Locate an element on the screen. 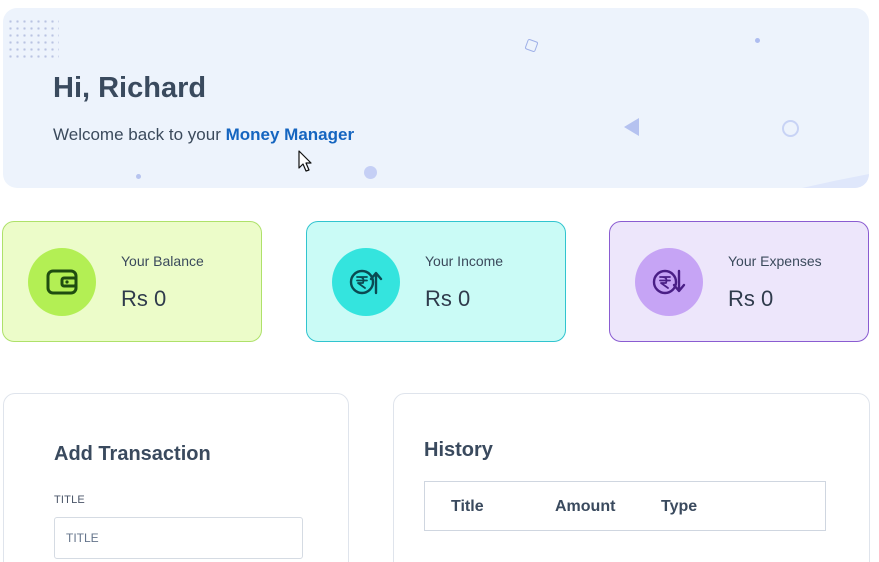 This screenshot has width=879, height=562. expenses-amount: Rs 0 is located at coordinates (751, 298).